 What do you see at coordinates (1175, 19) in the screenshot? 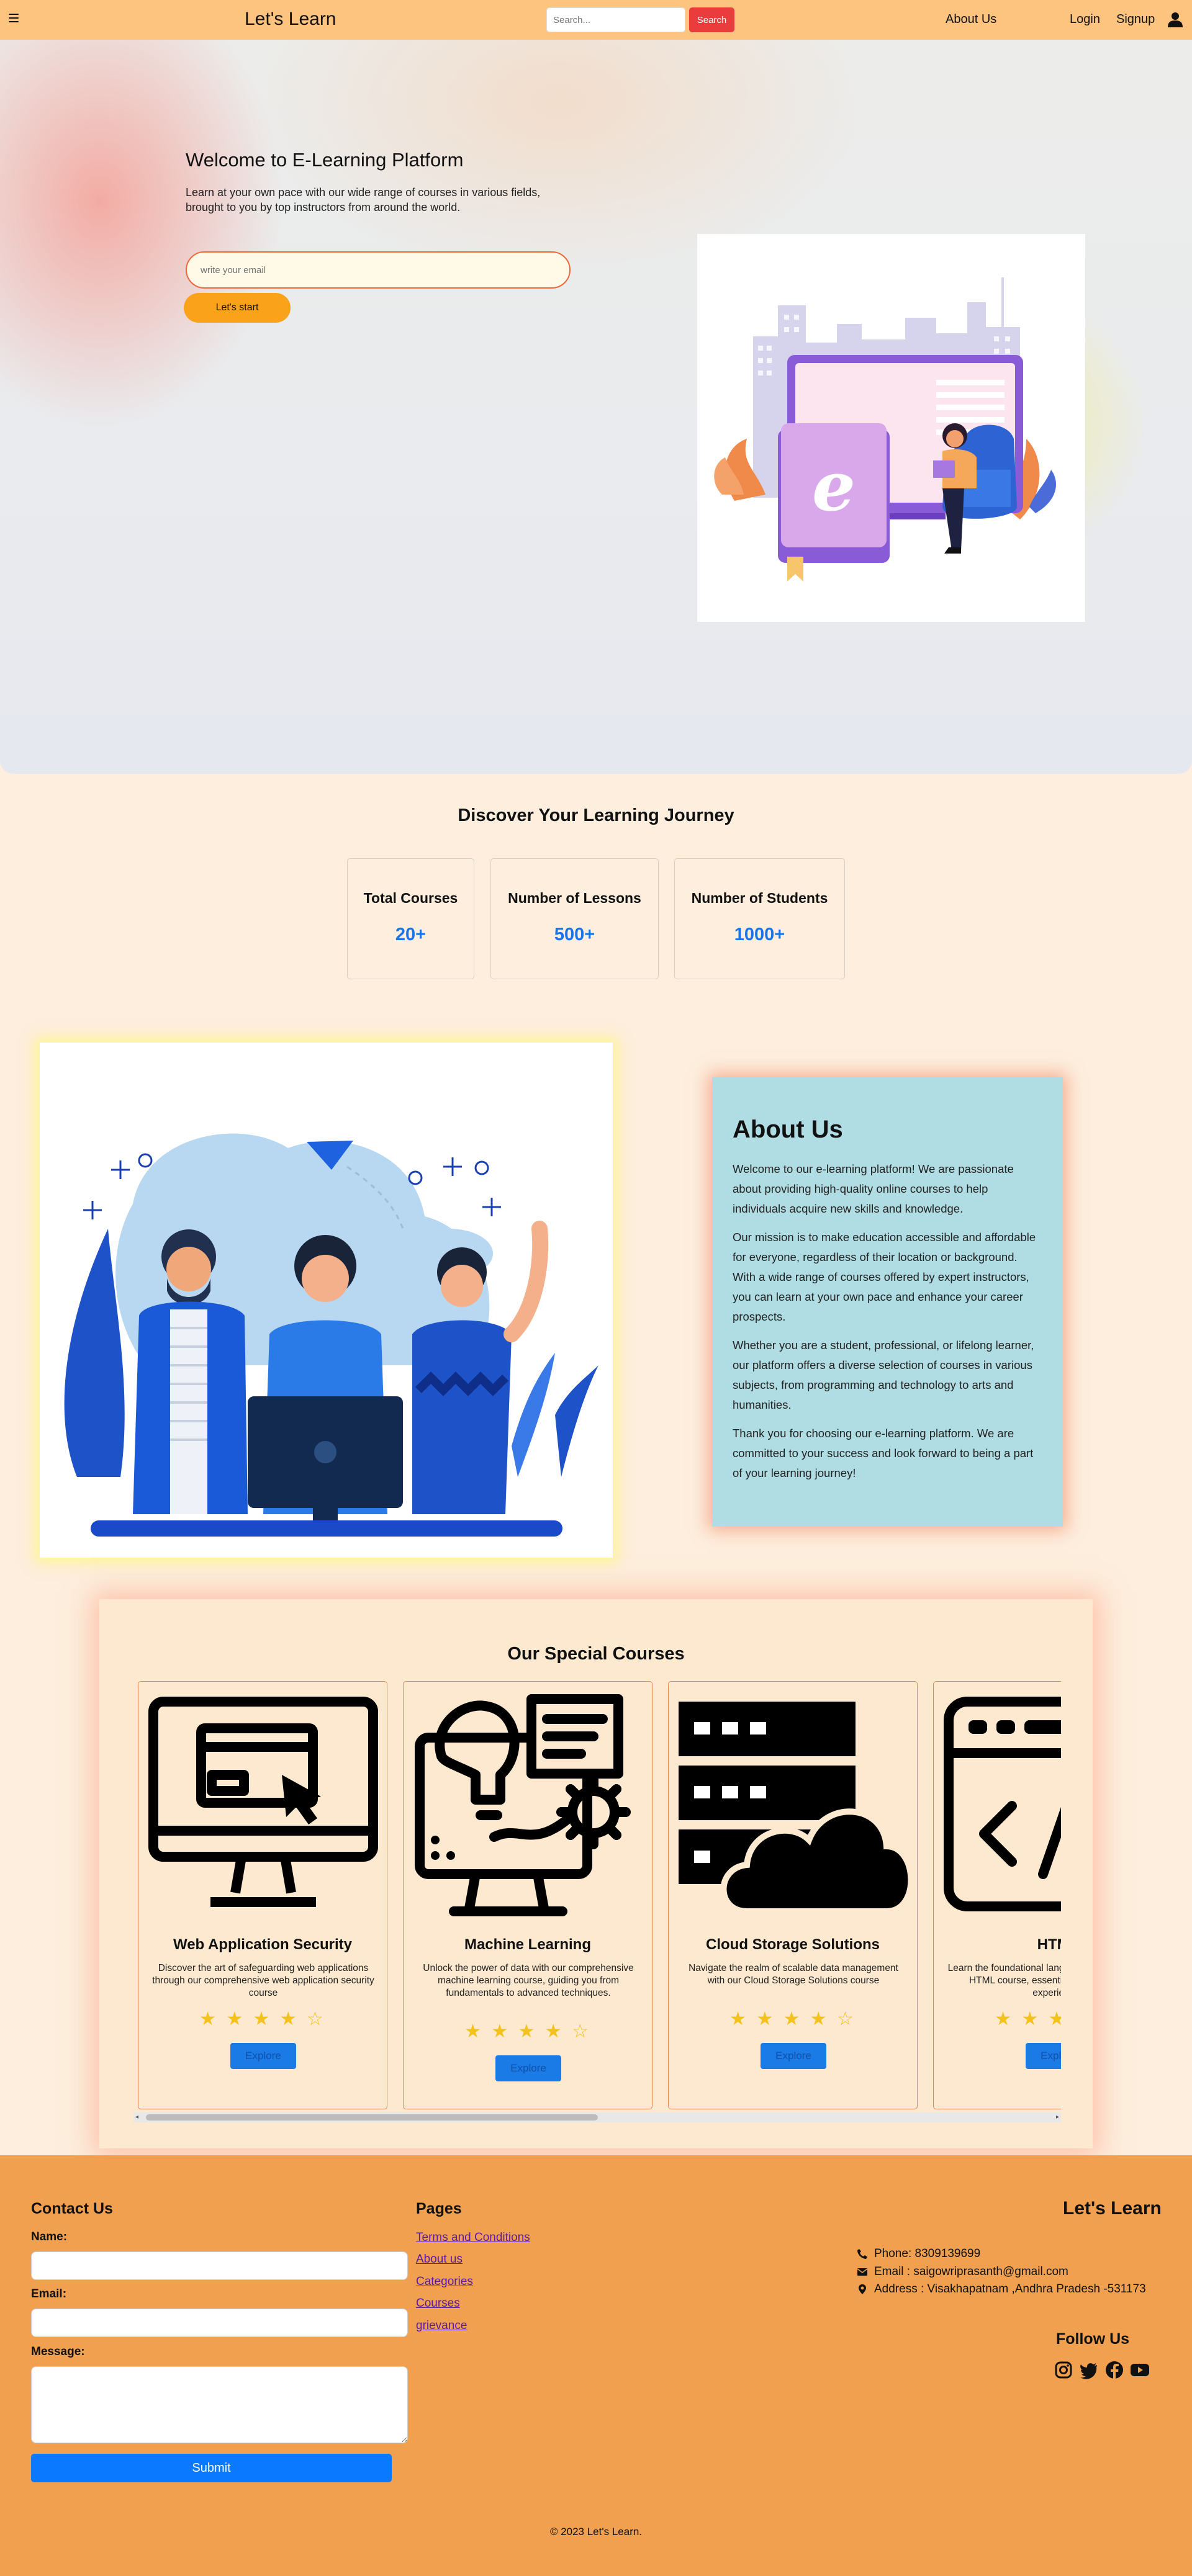
I see `user-icon` at bounding box center [1175, 19].